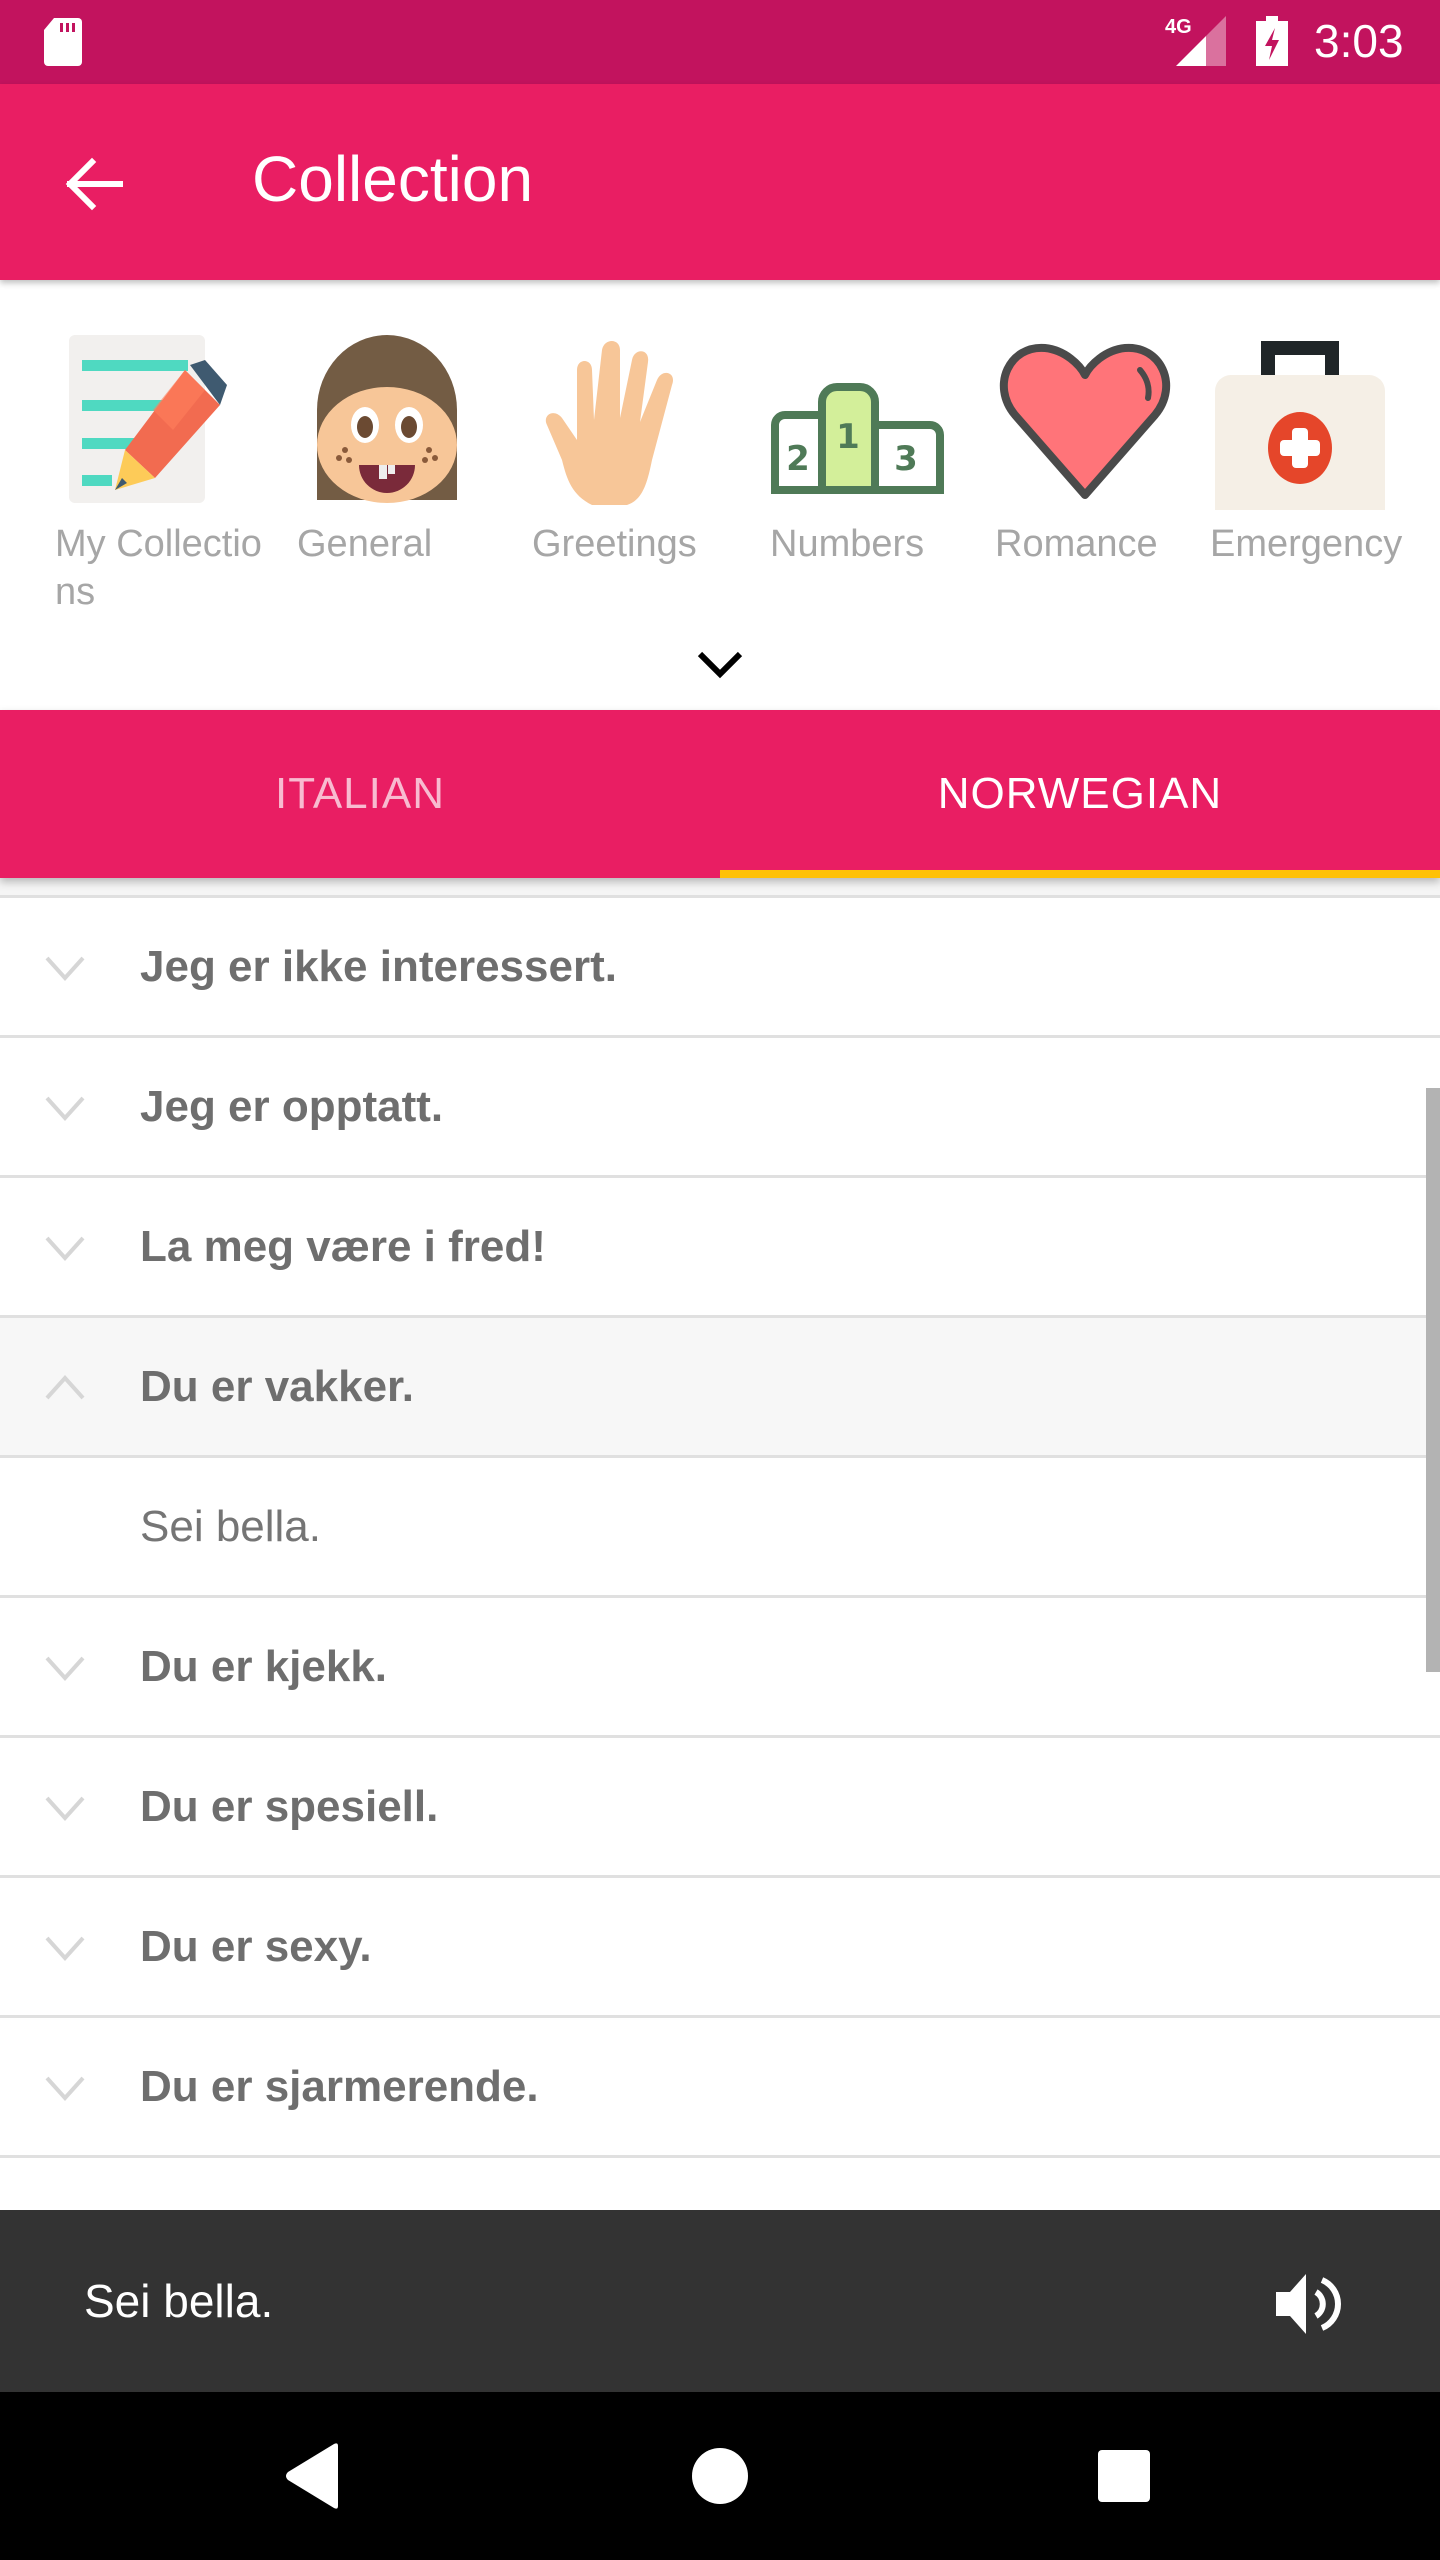 The height and width of the screenshot is (2560, 1440). Describe the element at coordinates (1310, 2304) in the screenshot. I see `speaker-icon` at that location.